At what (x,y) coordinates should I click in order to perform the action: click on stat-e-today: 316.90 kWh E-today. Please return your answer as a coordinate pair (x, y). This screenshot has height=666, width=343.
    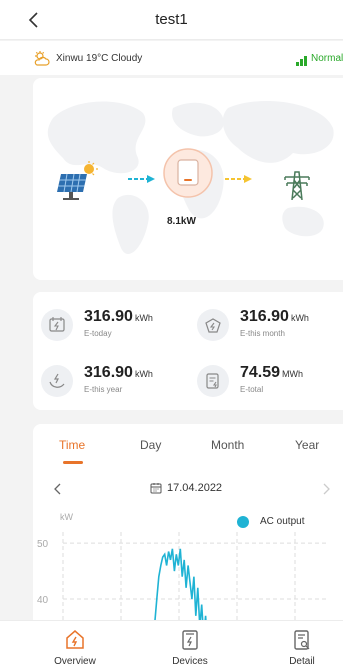
    Looking at the image, I should click on (112, 326).